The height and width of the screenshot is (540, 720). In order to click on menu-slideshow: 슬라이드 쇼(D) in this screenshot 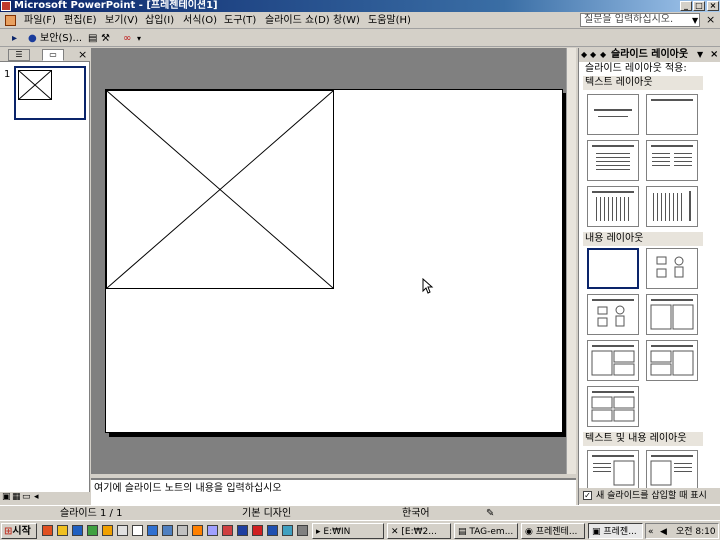, I will do `click(297, 20)`.